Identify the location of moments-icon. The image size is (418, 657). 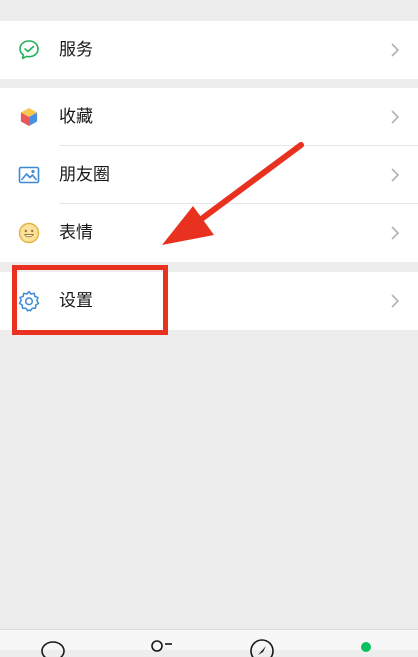
(29, 175).